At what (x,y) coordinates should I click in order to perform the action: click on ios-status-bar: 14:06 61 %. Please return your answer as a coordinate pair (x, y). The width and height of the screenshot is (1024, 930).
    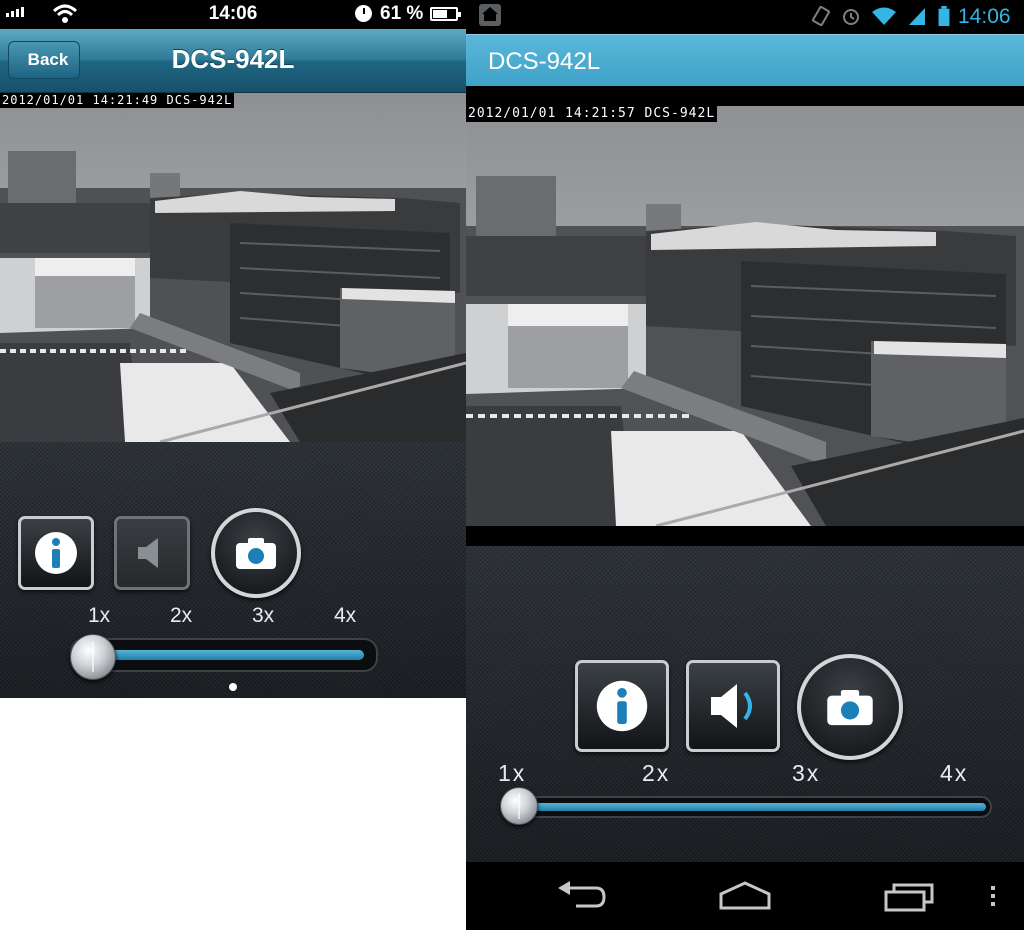
    Looking at the image, I should click on (233, 14).